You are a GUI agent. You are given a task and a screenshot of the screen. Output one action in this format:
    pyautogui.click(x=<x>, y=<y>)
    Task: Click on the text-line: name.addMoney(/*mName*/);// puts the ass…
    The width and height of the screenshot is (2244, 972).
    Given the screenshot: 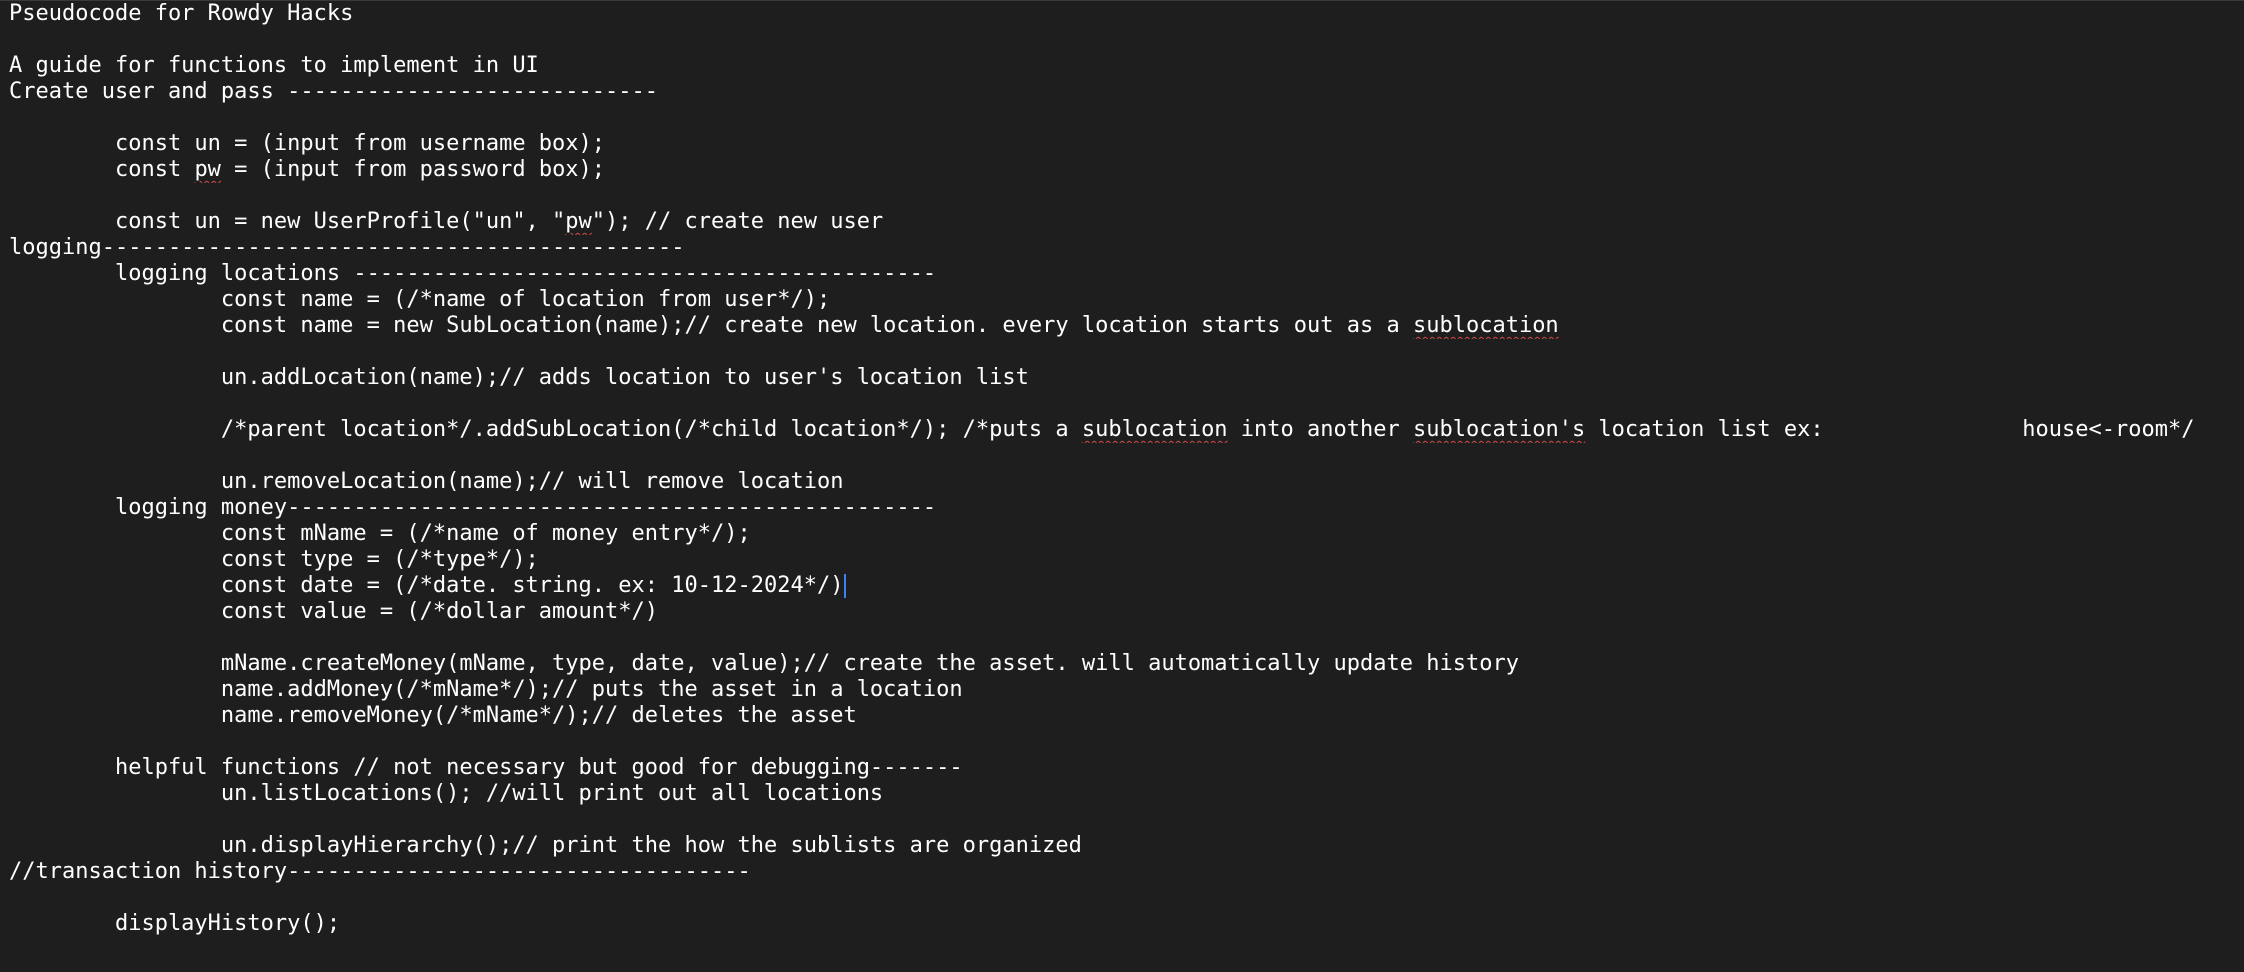 What is the action you would take?
    pyautogui.click(x=1122, y=690)
    